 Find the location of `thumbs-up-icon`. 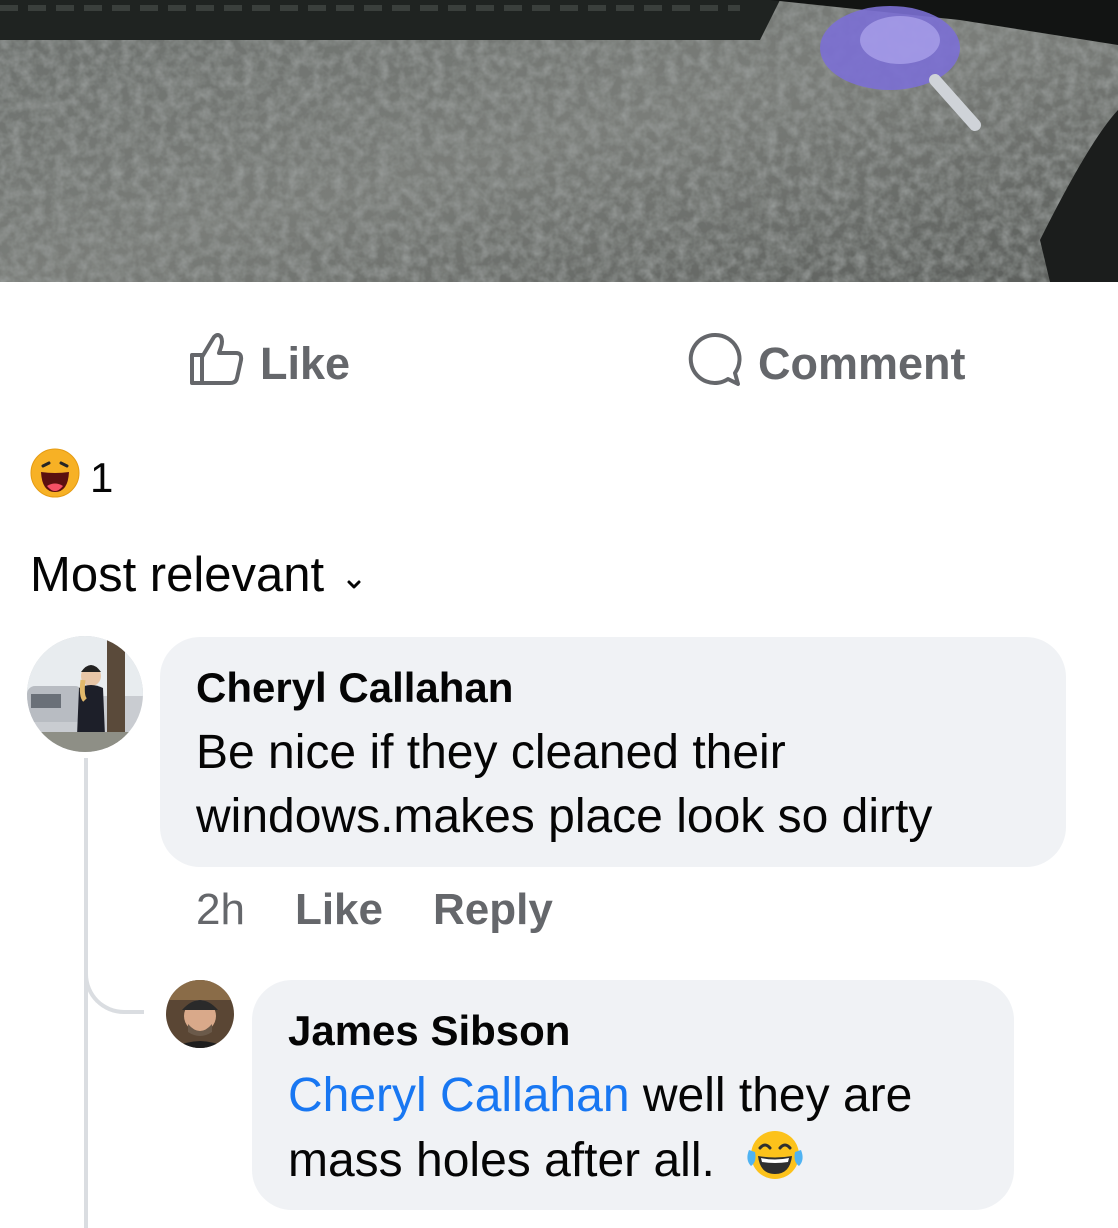

thumbs-up-icon is located at coordinates (217, 364).